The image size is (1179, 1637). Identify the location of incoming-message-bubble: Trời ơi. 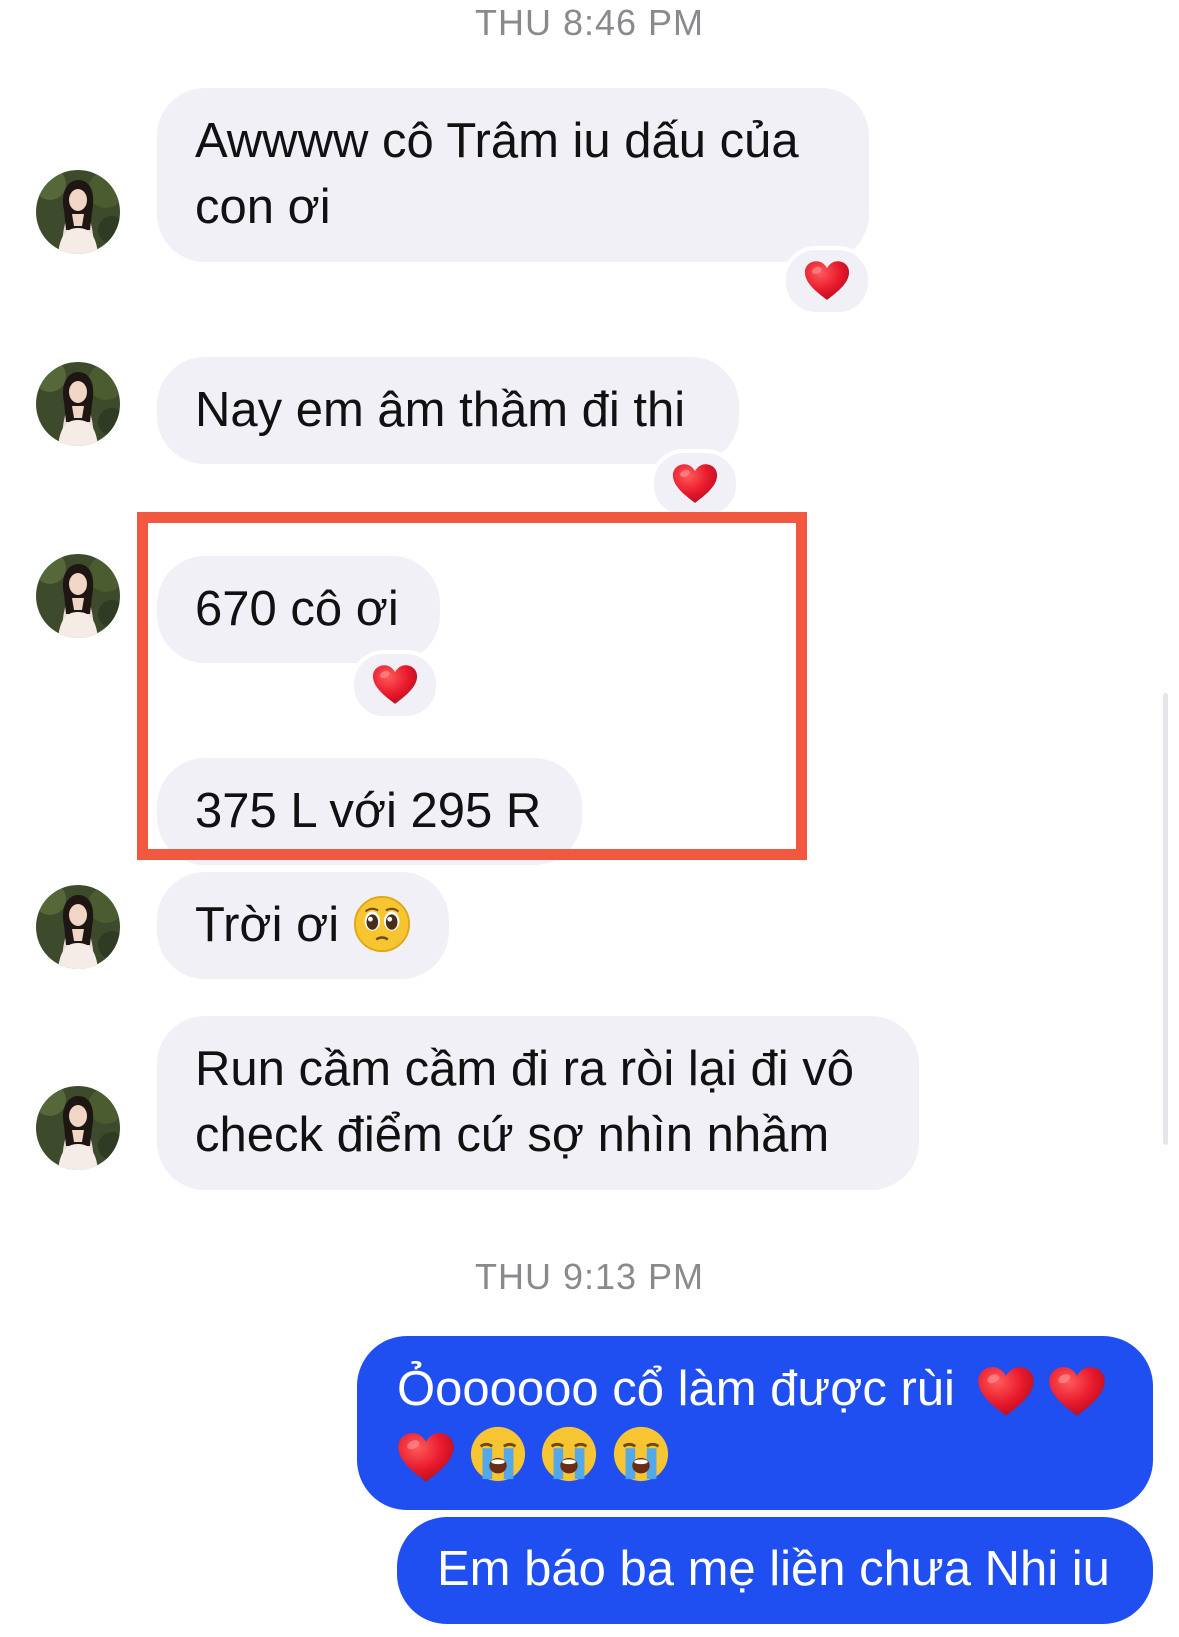
(303, 925).